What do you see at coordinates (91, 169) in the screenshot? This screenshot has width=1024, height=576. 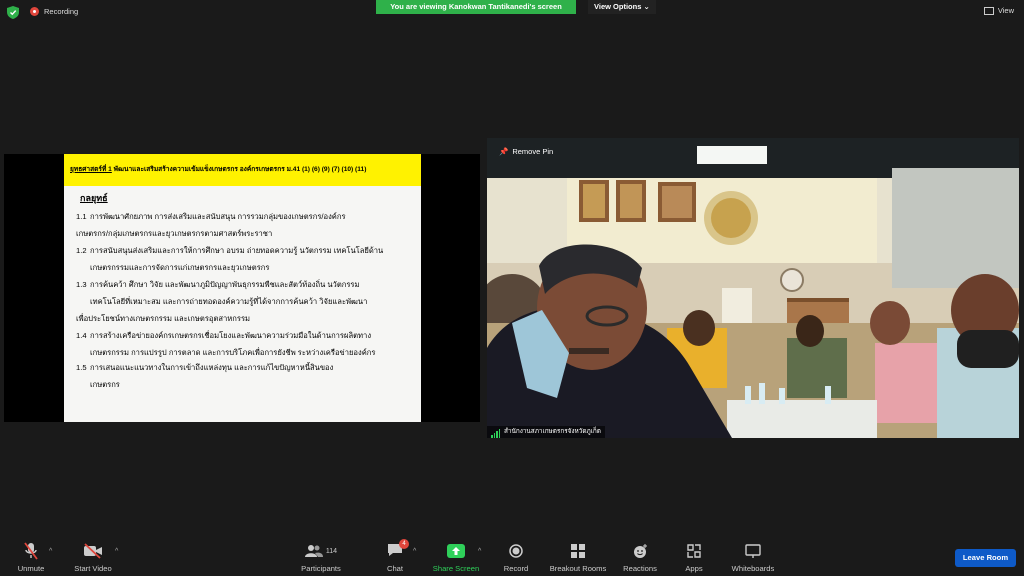 I see `slide-header-prefix: ยุทธศาสตร์ที่ 1` at bounding box center [91, 169].